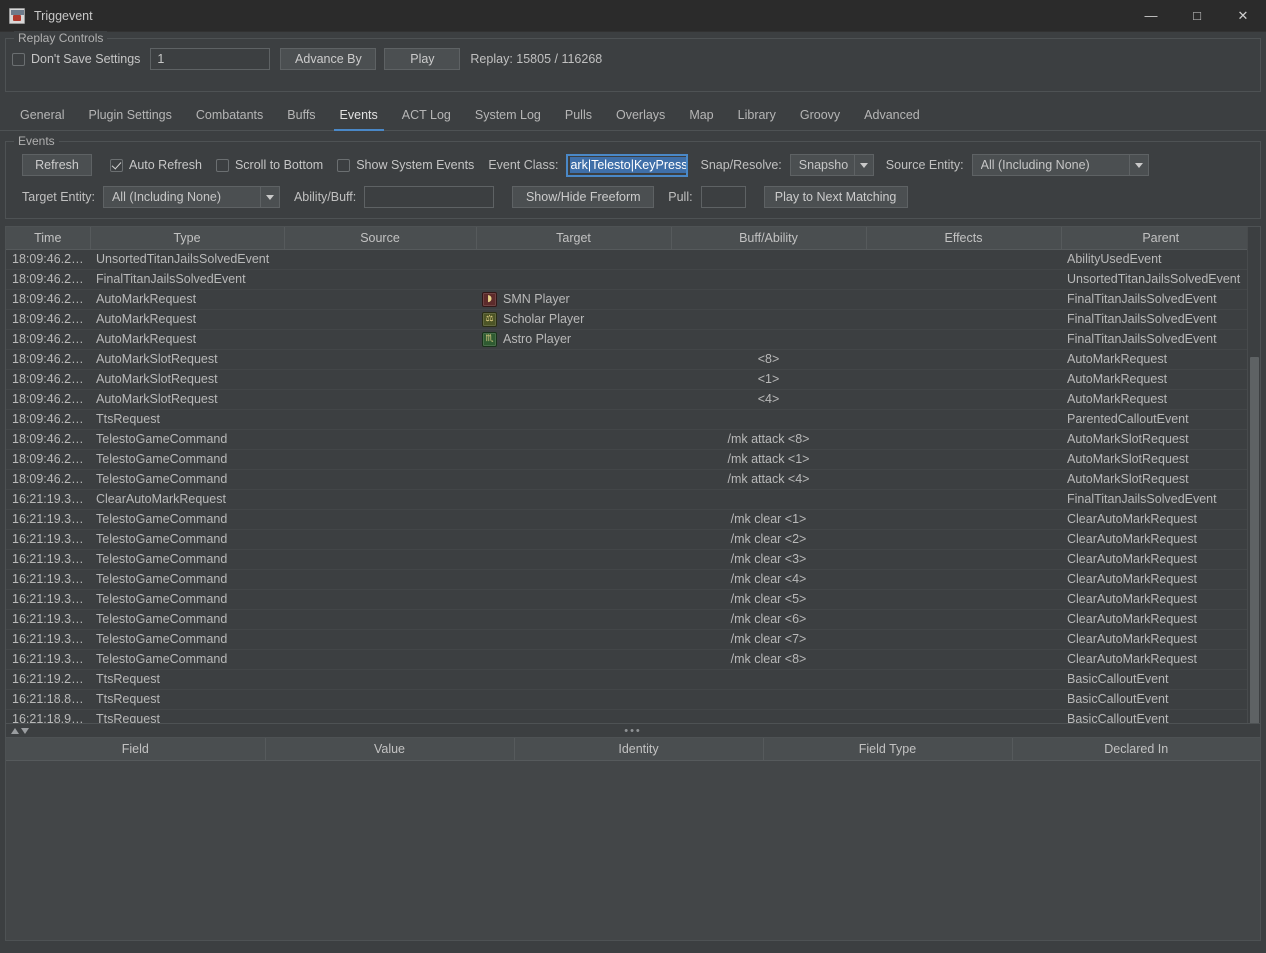  I want to click on panel-splitter: •••, so click(633, 730).